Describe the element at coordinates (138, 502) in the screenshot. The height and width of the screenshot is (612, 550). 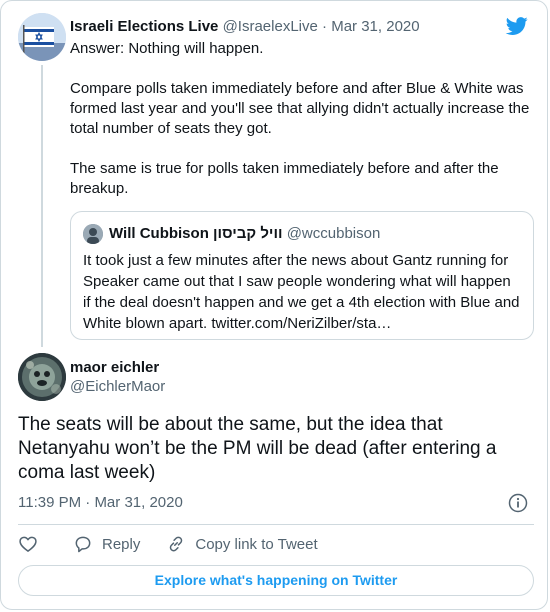
I see `tweet-date: Mar 31, 2020` at that location.